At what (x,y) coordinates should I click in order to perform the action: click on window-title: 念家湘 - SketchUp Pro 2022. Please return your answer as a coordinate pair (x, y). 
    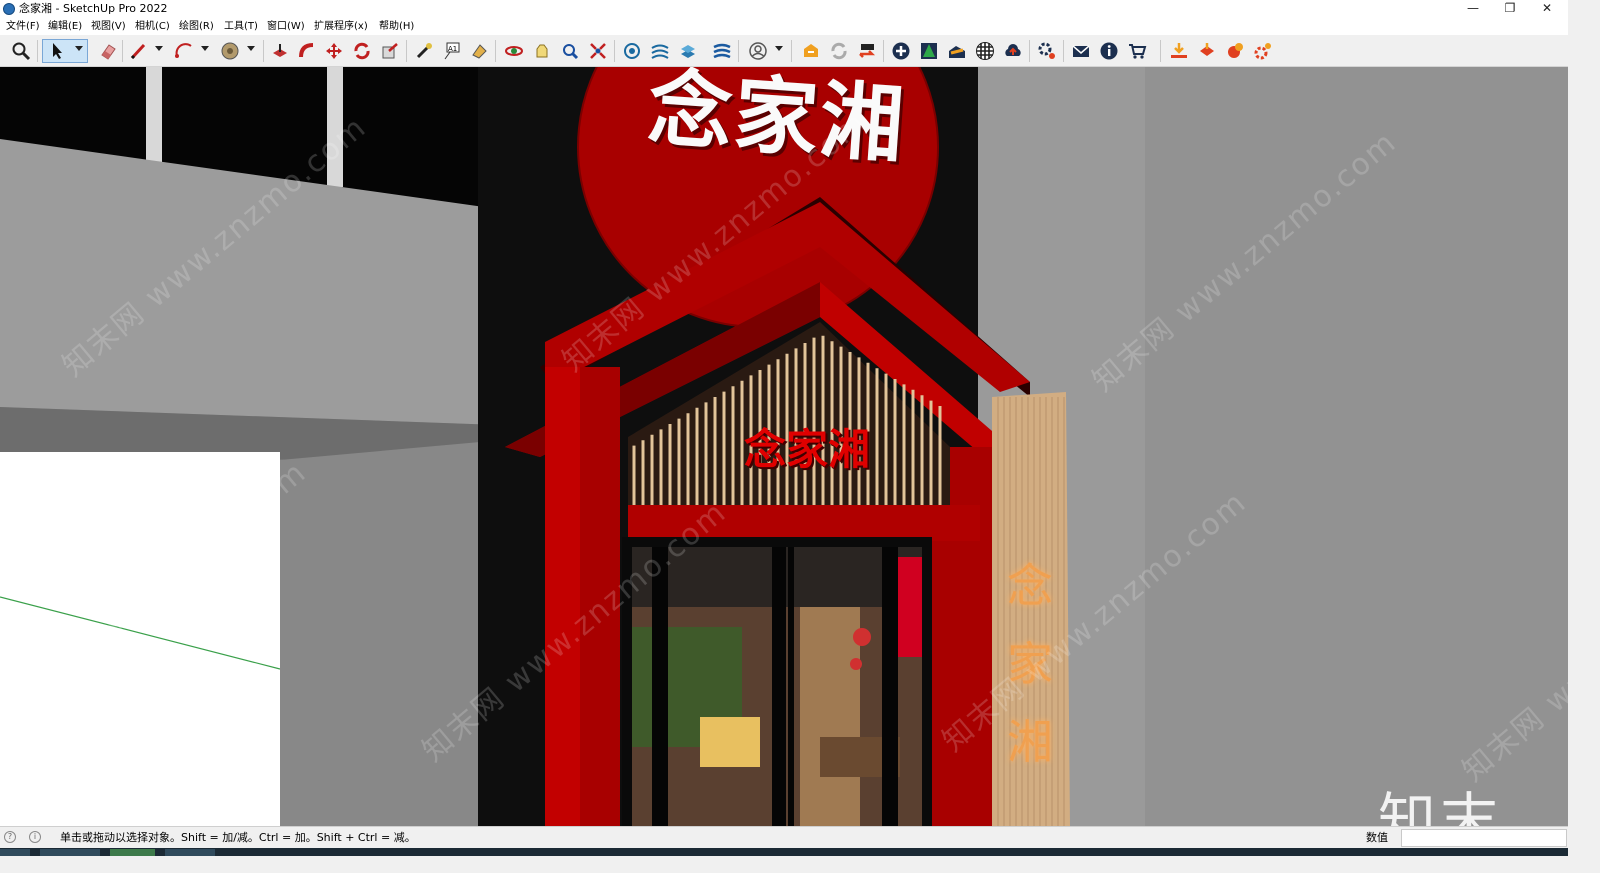
    Looking at the image, I should click on (93, 8).